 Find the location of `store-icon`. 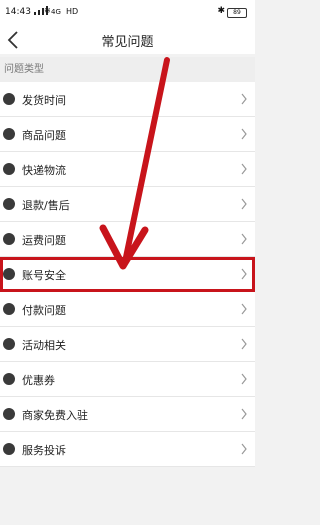

store-icon is located at coordinates (9, 414).